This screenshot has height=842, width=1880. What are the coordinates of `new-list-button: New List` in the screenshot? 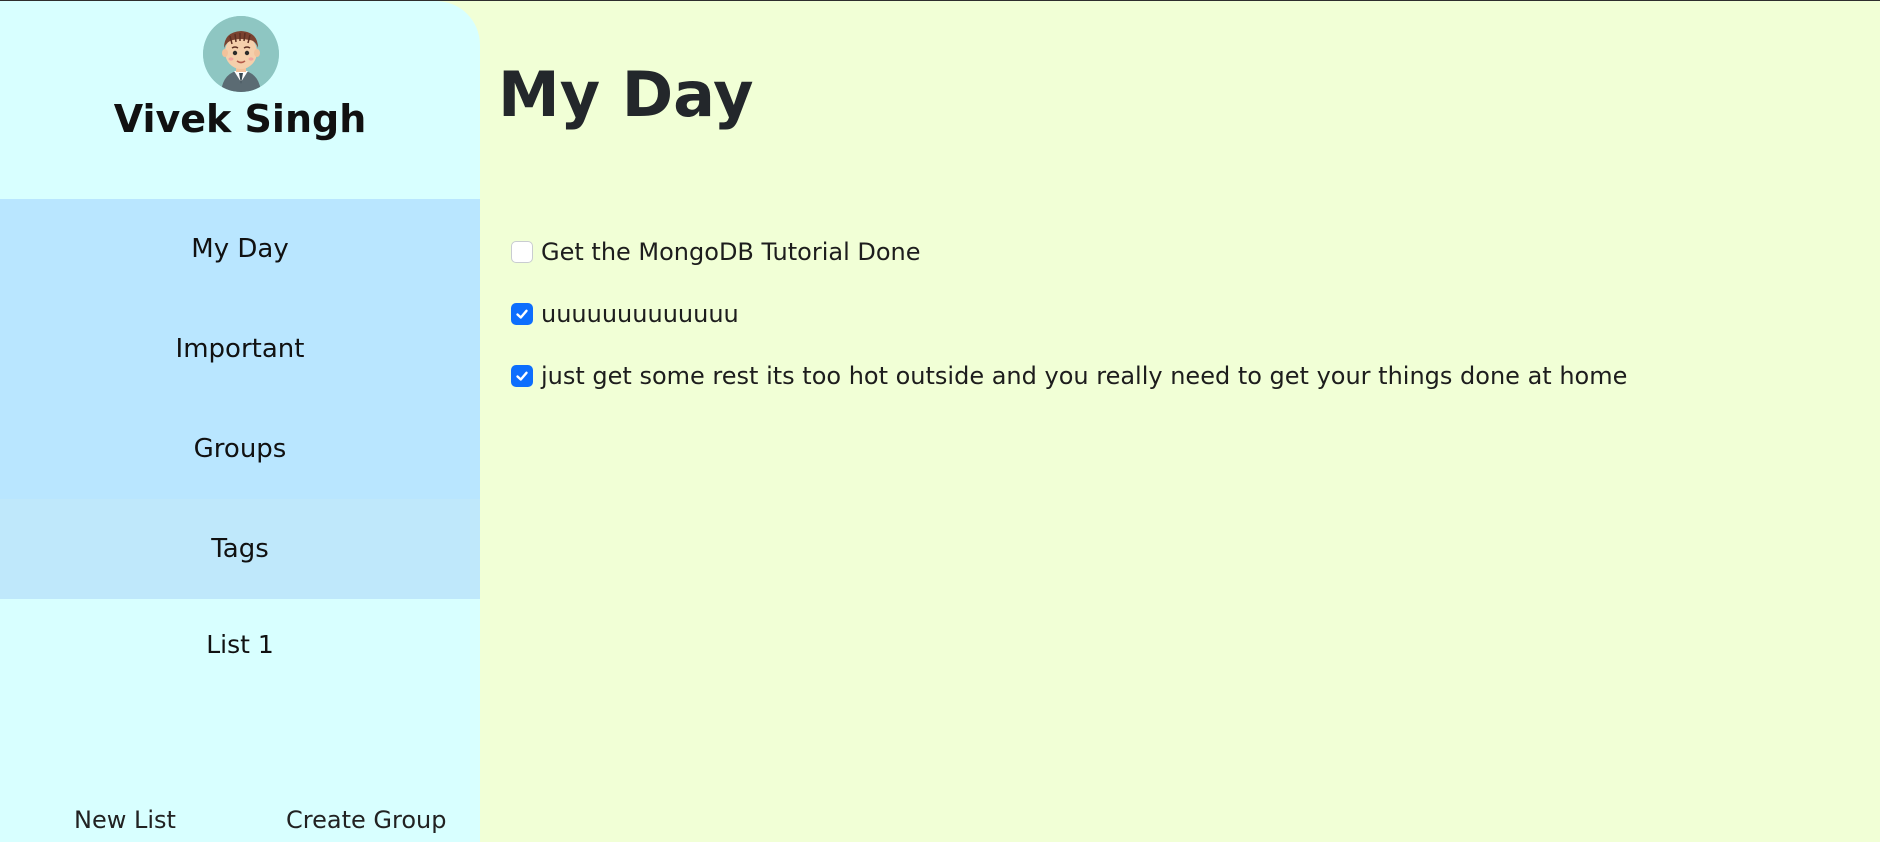 It's located at (125, 819).